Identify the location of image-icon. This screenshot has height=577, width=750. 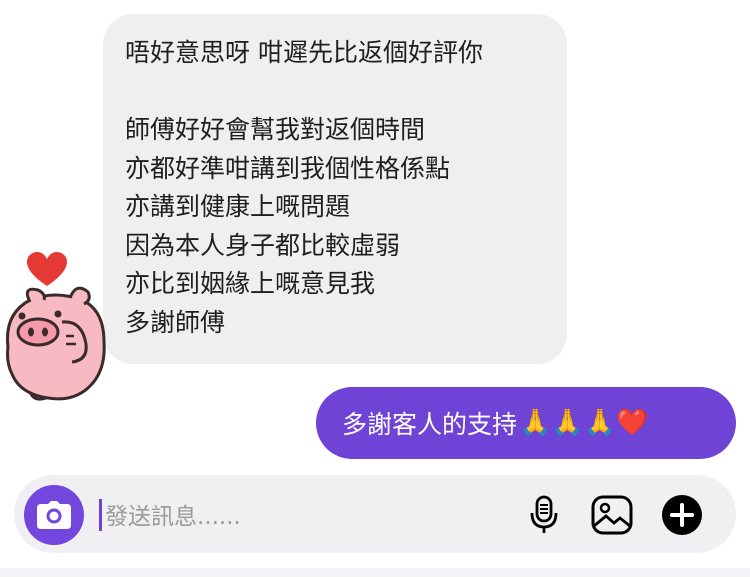
(612, 515).